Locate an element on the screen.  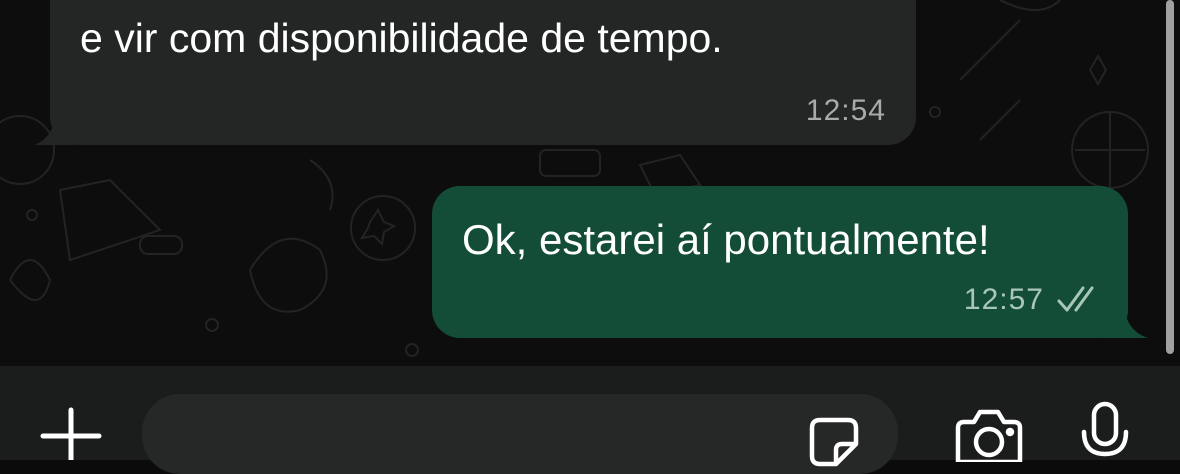
sticker-button is located at coordinates (834, 442).